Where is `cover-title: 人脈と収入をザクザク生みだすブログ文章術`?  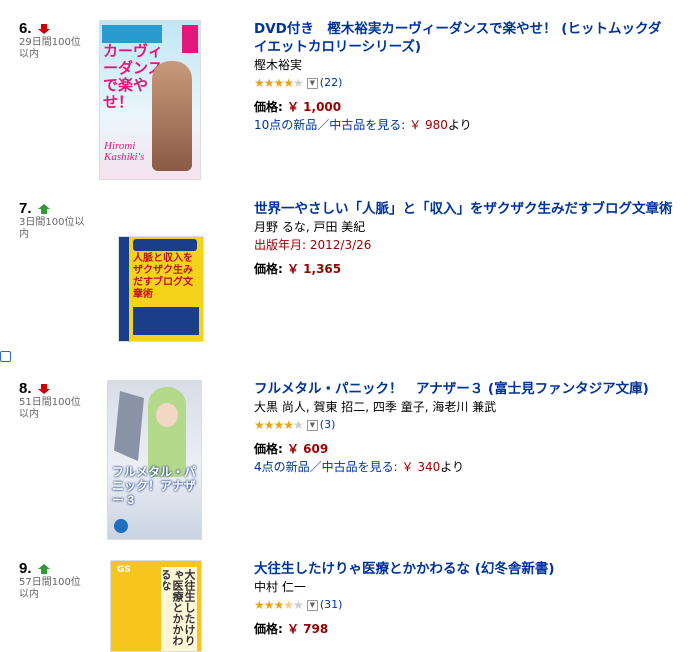
cover-title: 人脈と収入をザクザク生みだすブログ文章術 is located at coordinates (163, 276).